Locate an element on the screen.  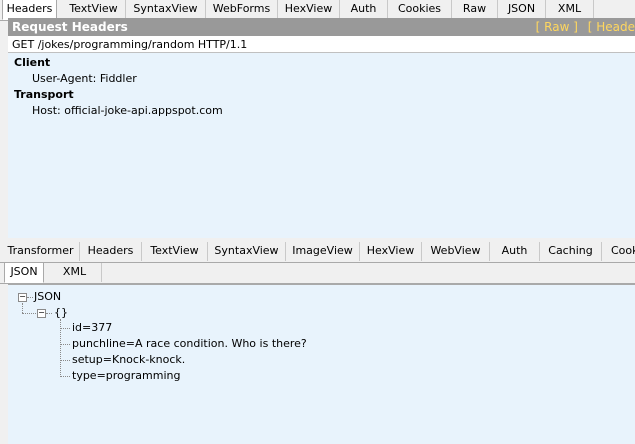
group-client: Client is located at coordinates (32, 62).